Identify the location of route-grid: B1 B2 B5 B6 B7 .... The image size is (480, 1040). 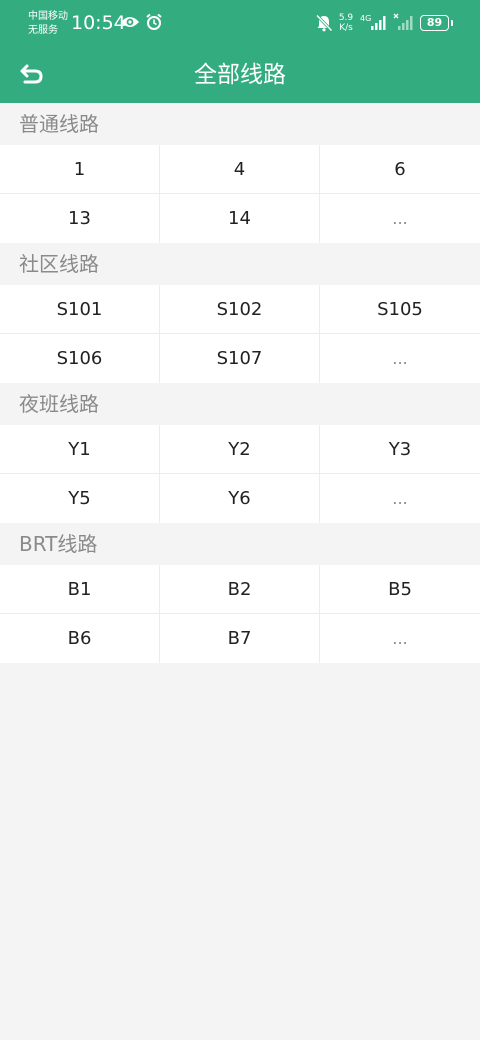
(240, 614).